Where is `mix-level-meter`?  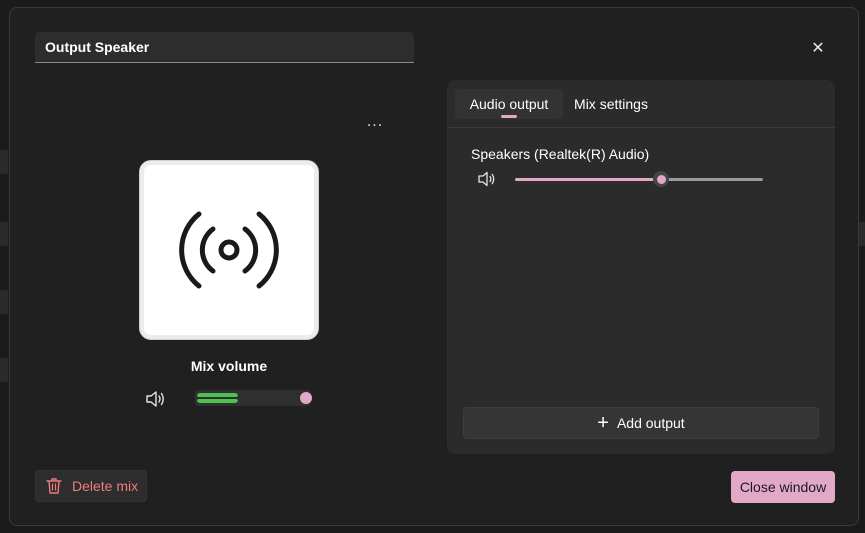
mix-level-meter is located at coordinates (217, 398).